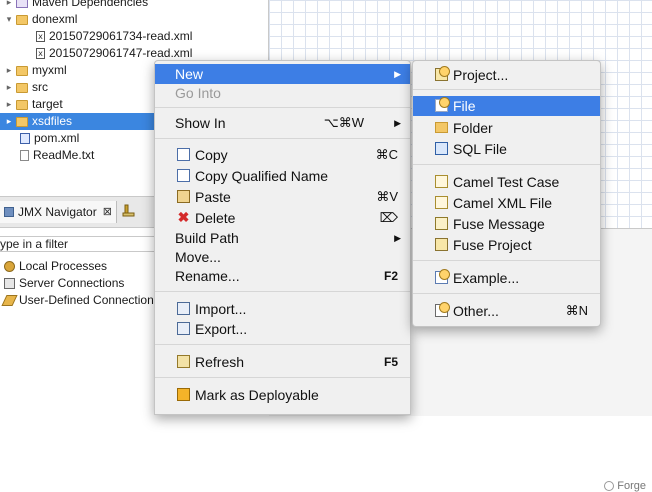 This screenshot has height=492, width=652. I want to click on menu-shortcut: F5, so click(390, 362).